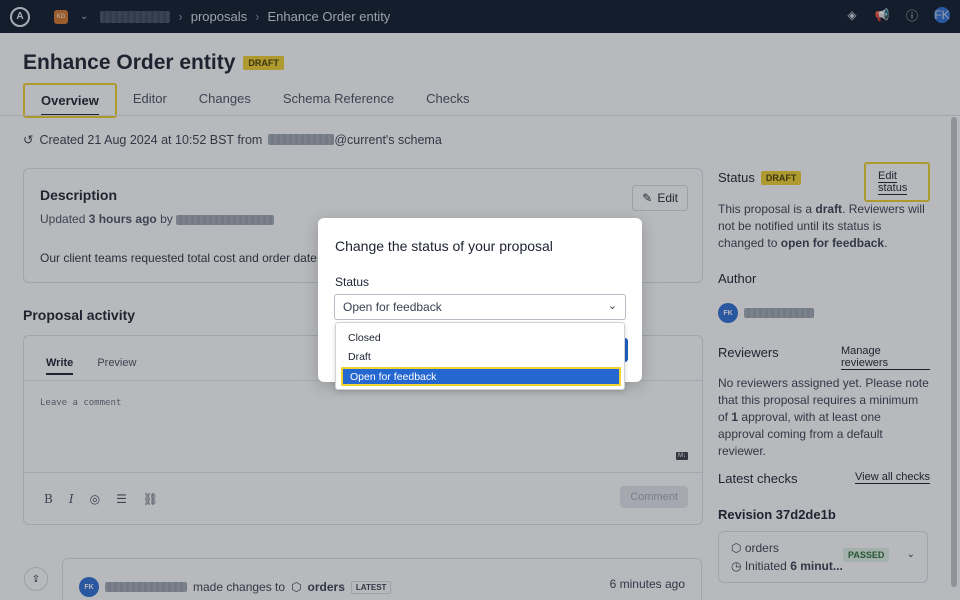  What do you see at coordinates (352, 282) in the screenshot?
I see `status-field-label: Status` at bounding box center [352, 282].